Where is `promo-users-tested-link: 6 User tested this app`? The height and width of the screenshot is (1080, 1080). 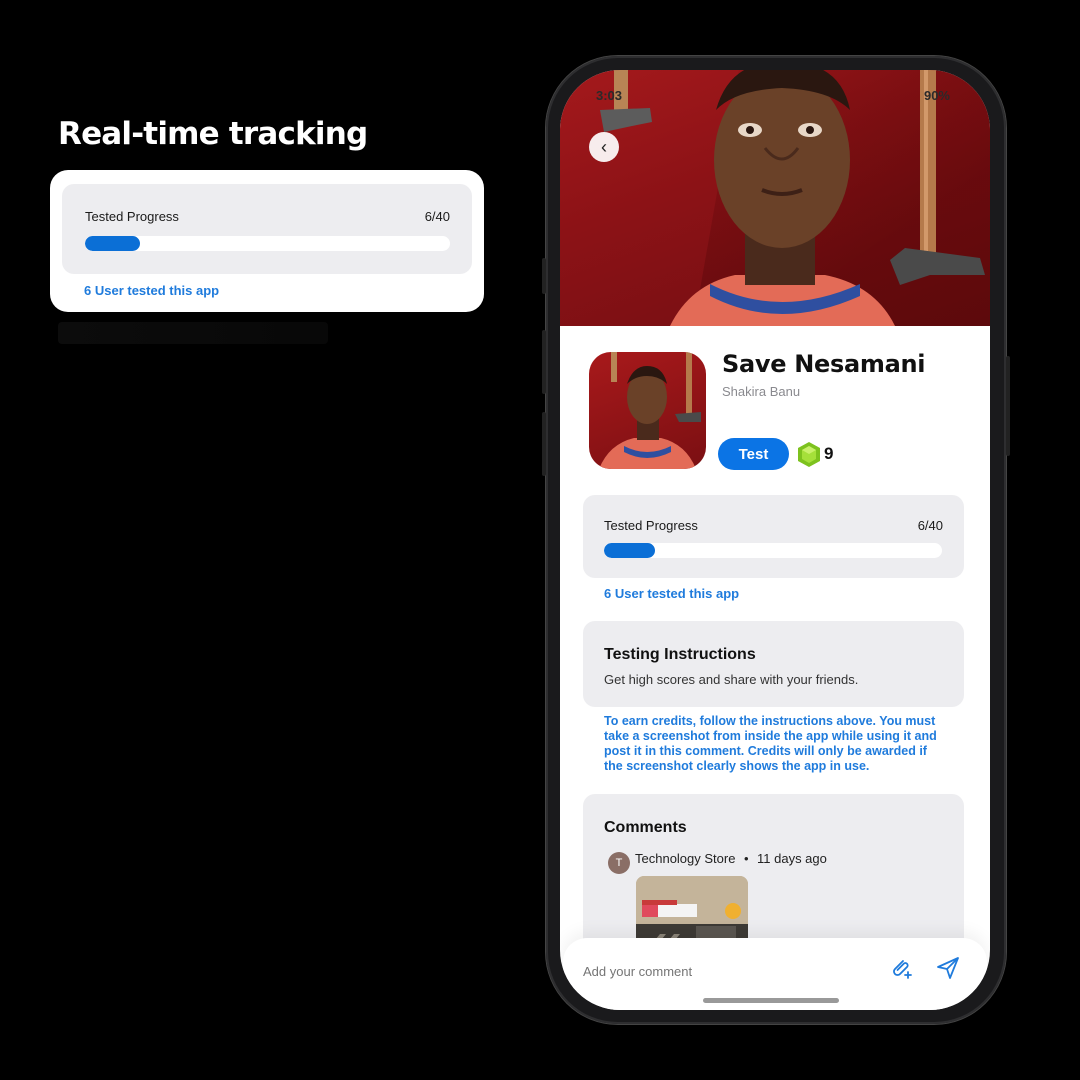
promo-users-tested-link: 6 User tested this app is located at coordinates (151, 290).